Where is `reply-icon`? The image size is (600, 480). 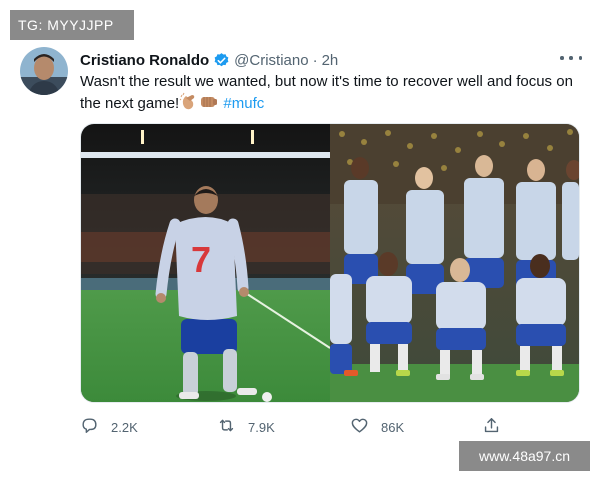 reply-icon is located at coordinates (89, 427).